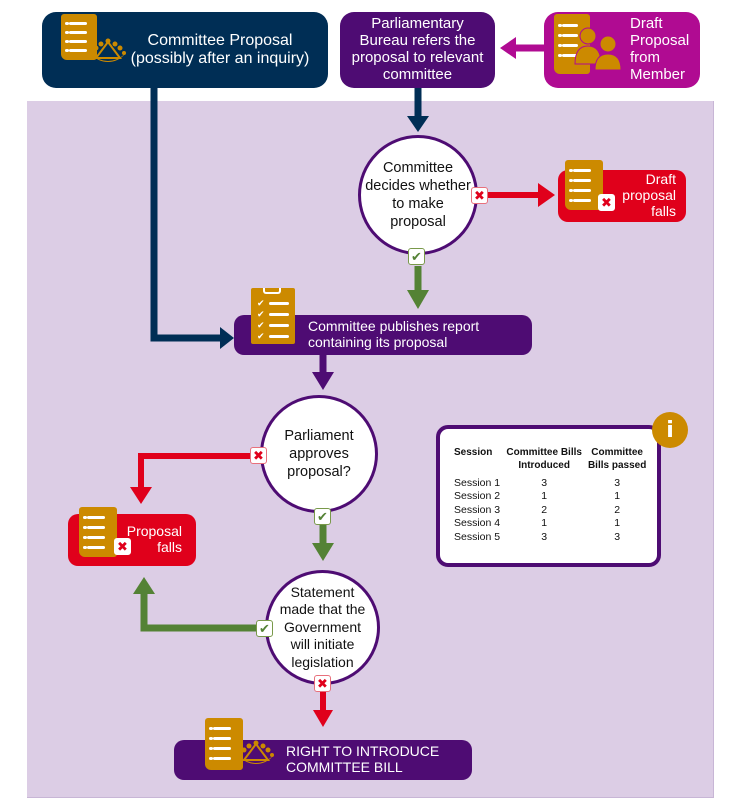  What do you see at coordinates (537, 496) in the screenshot?
I see `table-row: Session 211` at bounding box center [537, 496].